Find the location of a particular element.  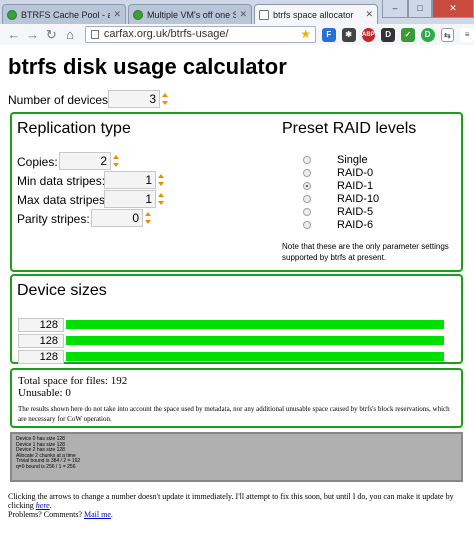

page-title: btrfs disk usage calculator is located at coordinates (147, 66).